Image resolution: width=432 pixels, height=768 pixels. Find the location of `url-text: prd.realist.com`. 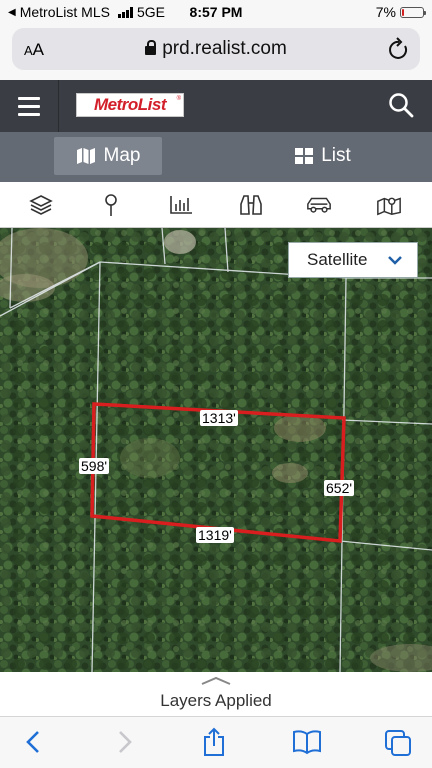

url-text: prd.realist.com is located at coordinates (224, 48).